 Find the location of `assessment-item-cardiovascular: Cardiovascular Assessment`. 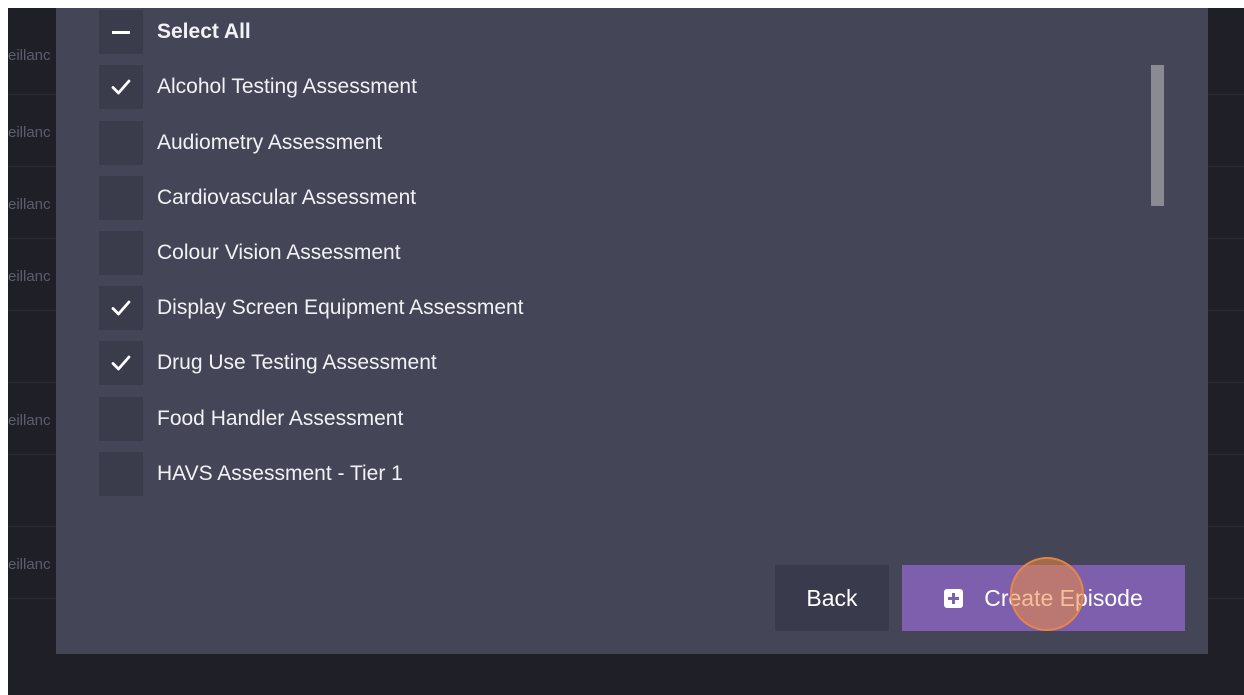

assessment-item-cardiovascular: Cardiovascular Assessment is located at coordinates (379, 198).